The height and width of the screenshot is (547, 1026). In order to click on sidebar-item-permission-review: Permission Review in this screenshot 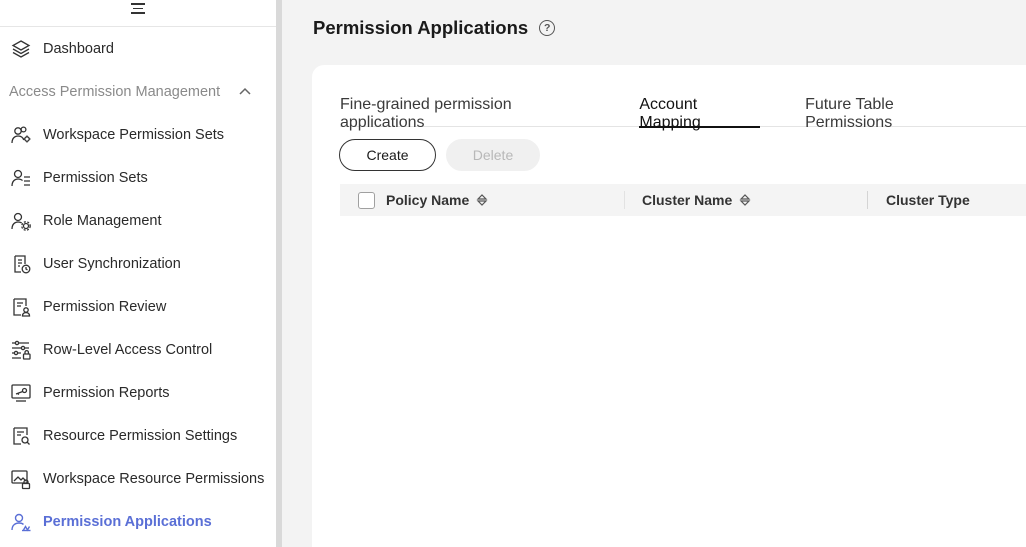, I will do `click(138, 306)`.